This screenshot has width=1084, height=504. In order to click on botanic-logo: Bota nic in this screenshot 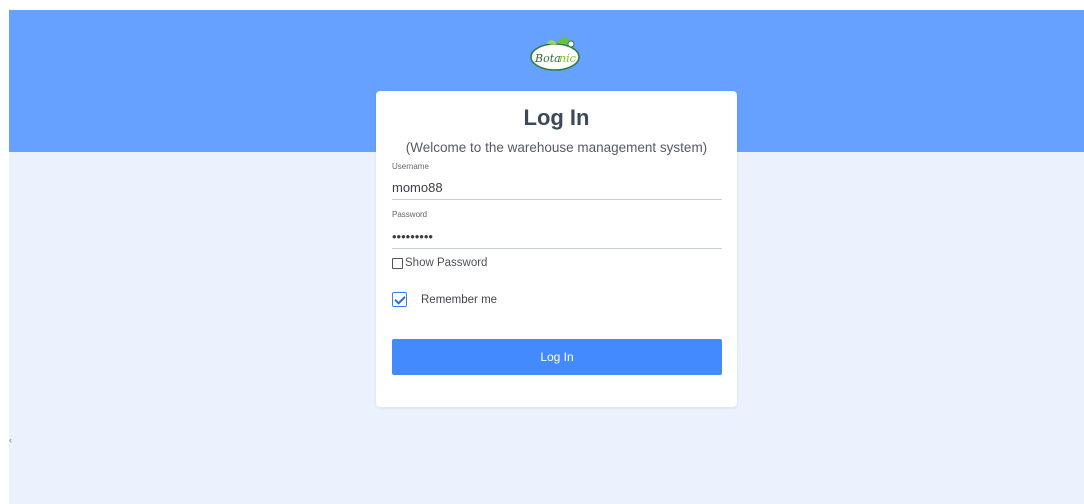, I will do `click(555, 54)`.